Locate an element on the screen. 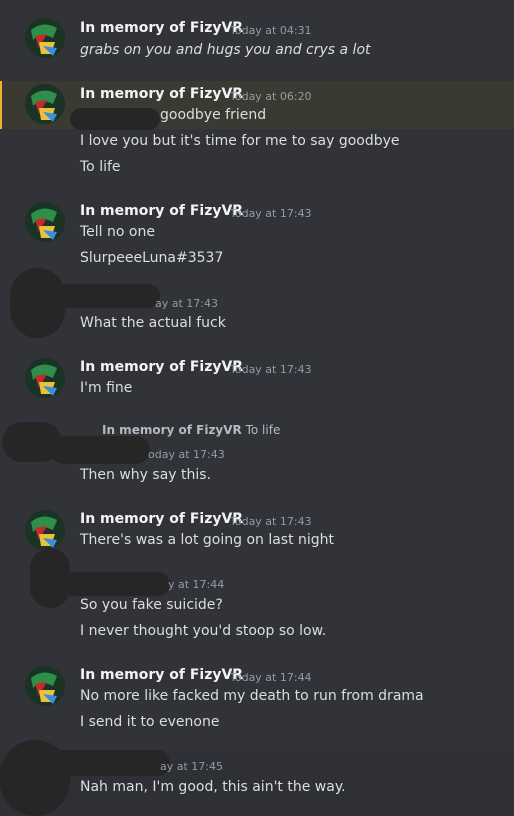  timestamp: Today at 06:20 is located at coordinates (271, 96).